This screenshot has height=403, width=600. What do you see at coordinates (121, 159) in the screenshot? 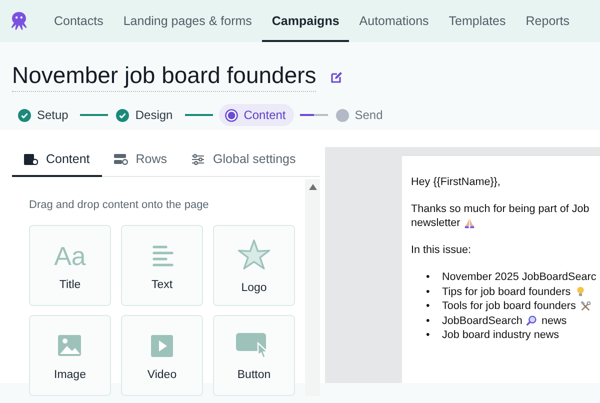
I see `rows-icon` at bounding box center [121, 159].